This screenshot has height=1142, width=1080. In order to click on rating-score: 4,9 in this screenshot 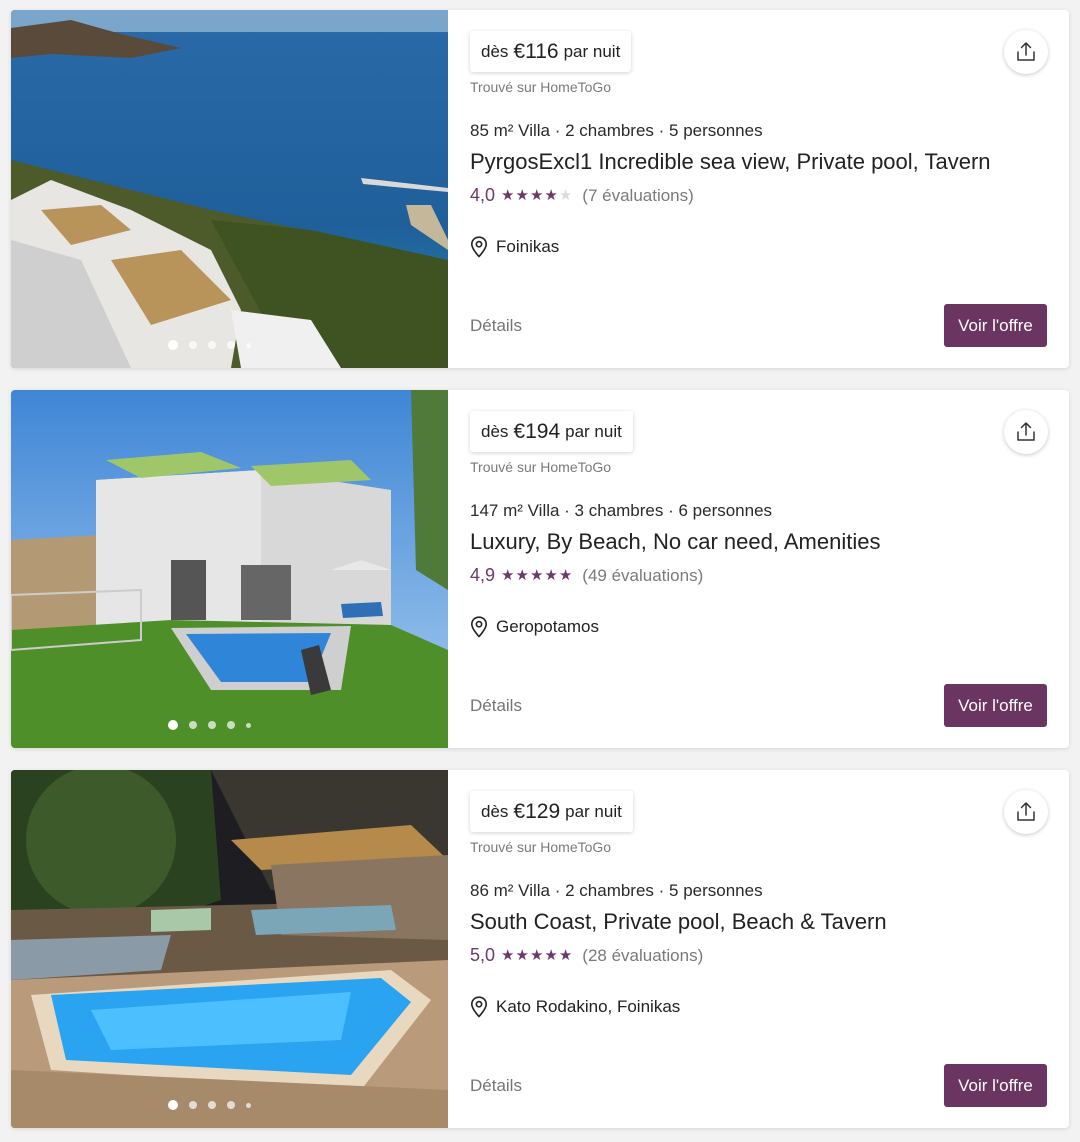, I will do `click(483, 575)`.